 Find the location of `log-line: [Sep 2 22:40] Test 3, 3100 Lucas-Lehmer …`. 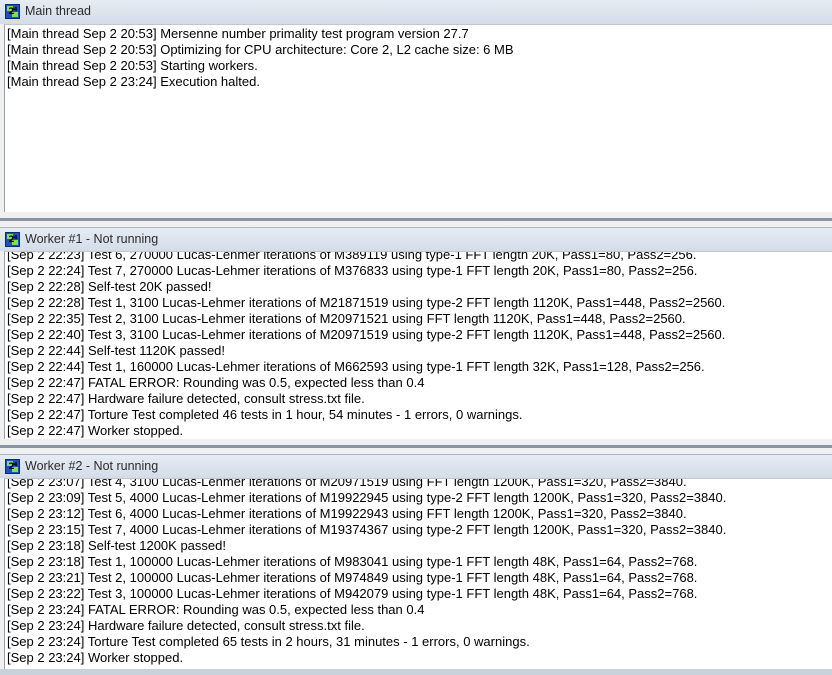

log-line: [Sep 2 22:40] Test 3, 3100 Lucas-Lehmer … is located at coordinates (366, 334).